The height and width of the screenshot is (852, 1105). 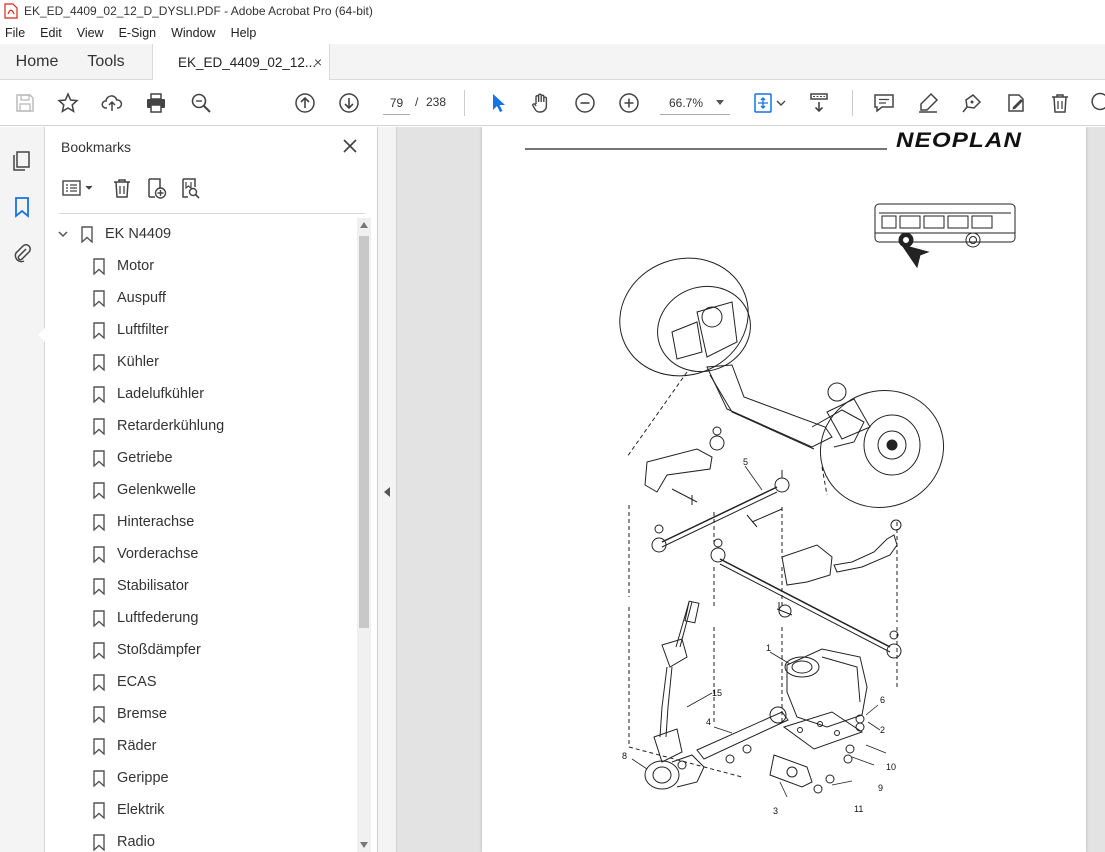 What do you see at coordinates (37, 62) in the screenshot?
I see `tab-home: Home` at bounding box center [37, 62].